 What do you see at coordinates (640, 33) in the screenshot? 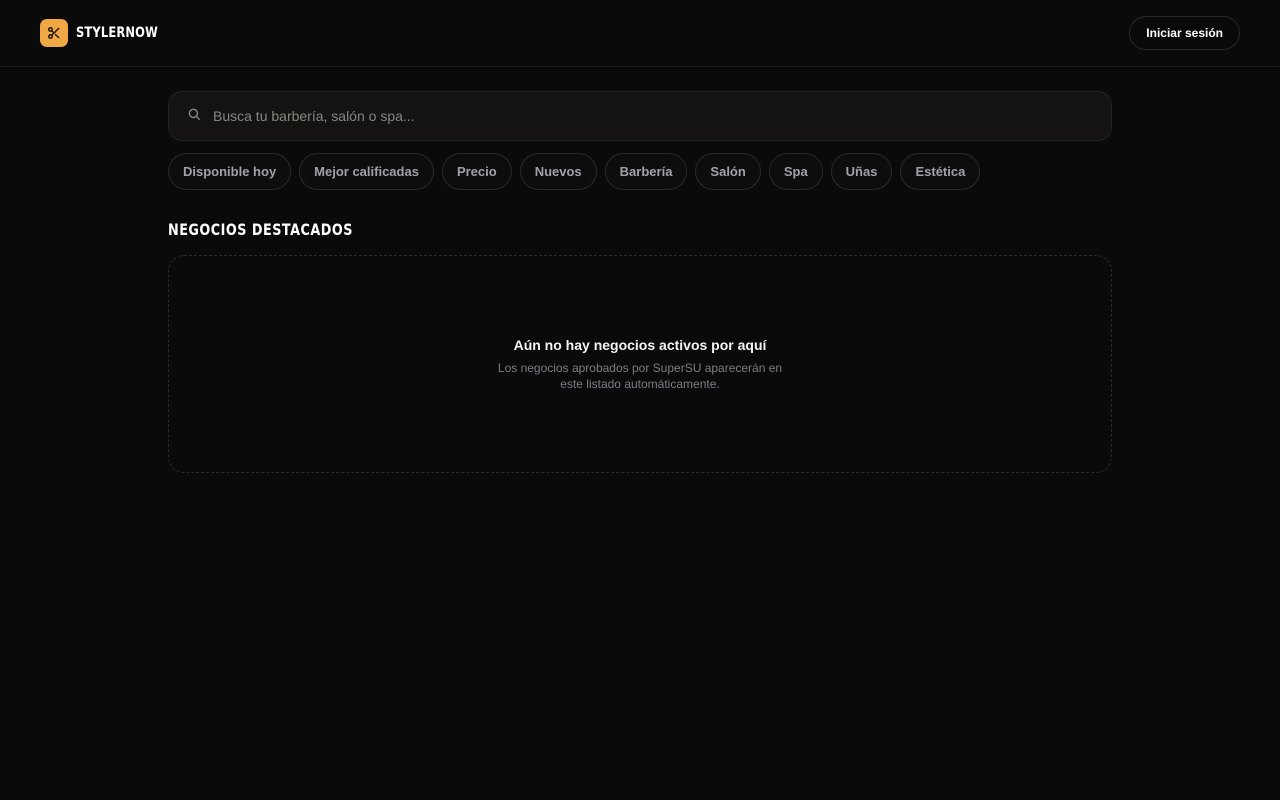
I see `top-navbar: STYLERNOW Iniciar sesión` at bounding box center [640, 33].